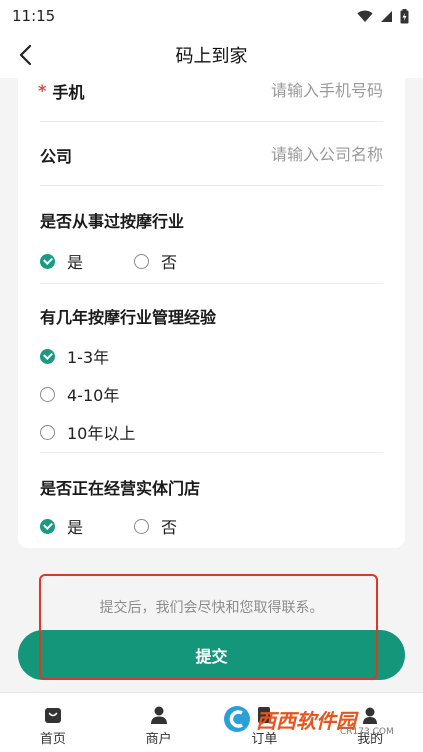 The width and height of the screenshot is (423, 752). What do you see at coordinates (210, 91) in the screenshot?
I see `phone-field-row: * 手机` at bounding box center [210, 91].